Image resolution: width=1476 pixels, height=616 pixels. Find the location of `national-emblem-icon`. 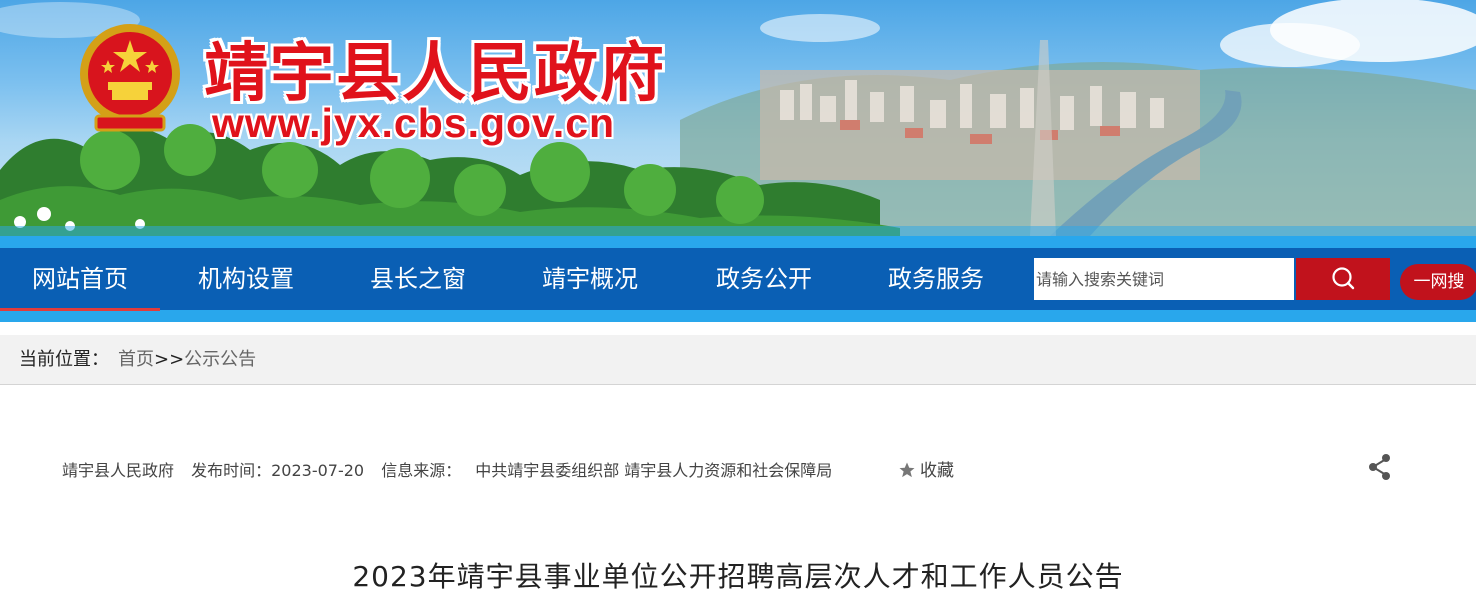

national-emblem-icon is located at coordinates (130, 78).